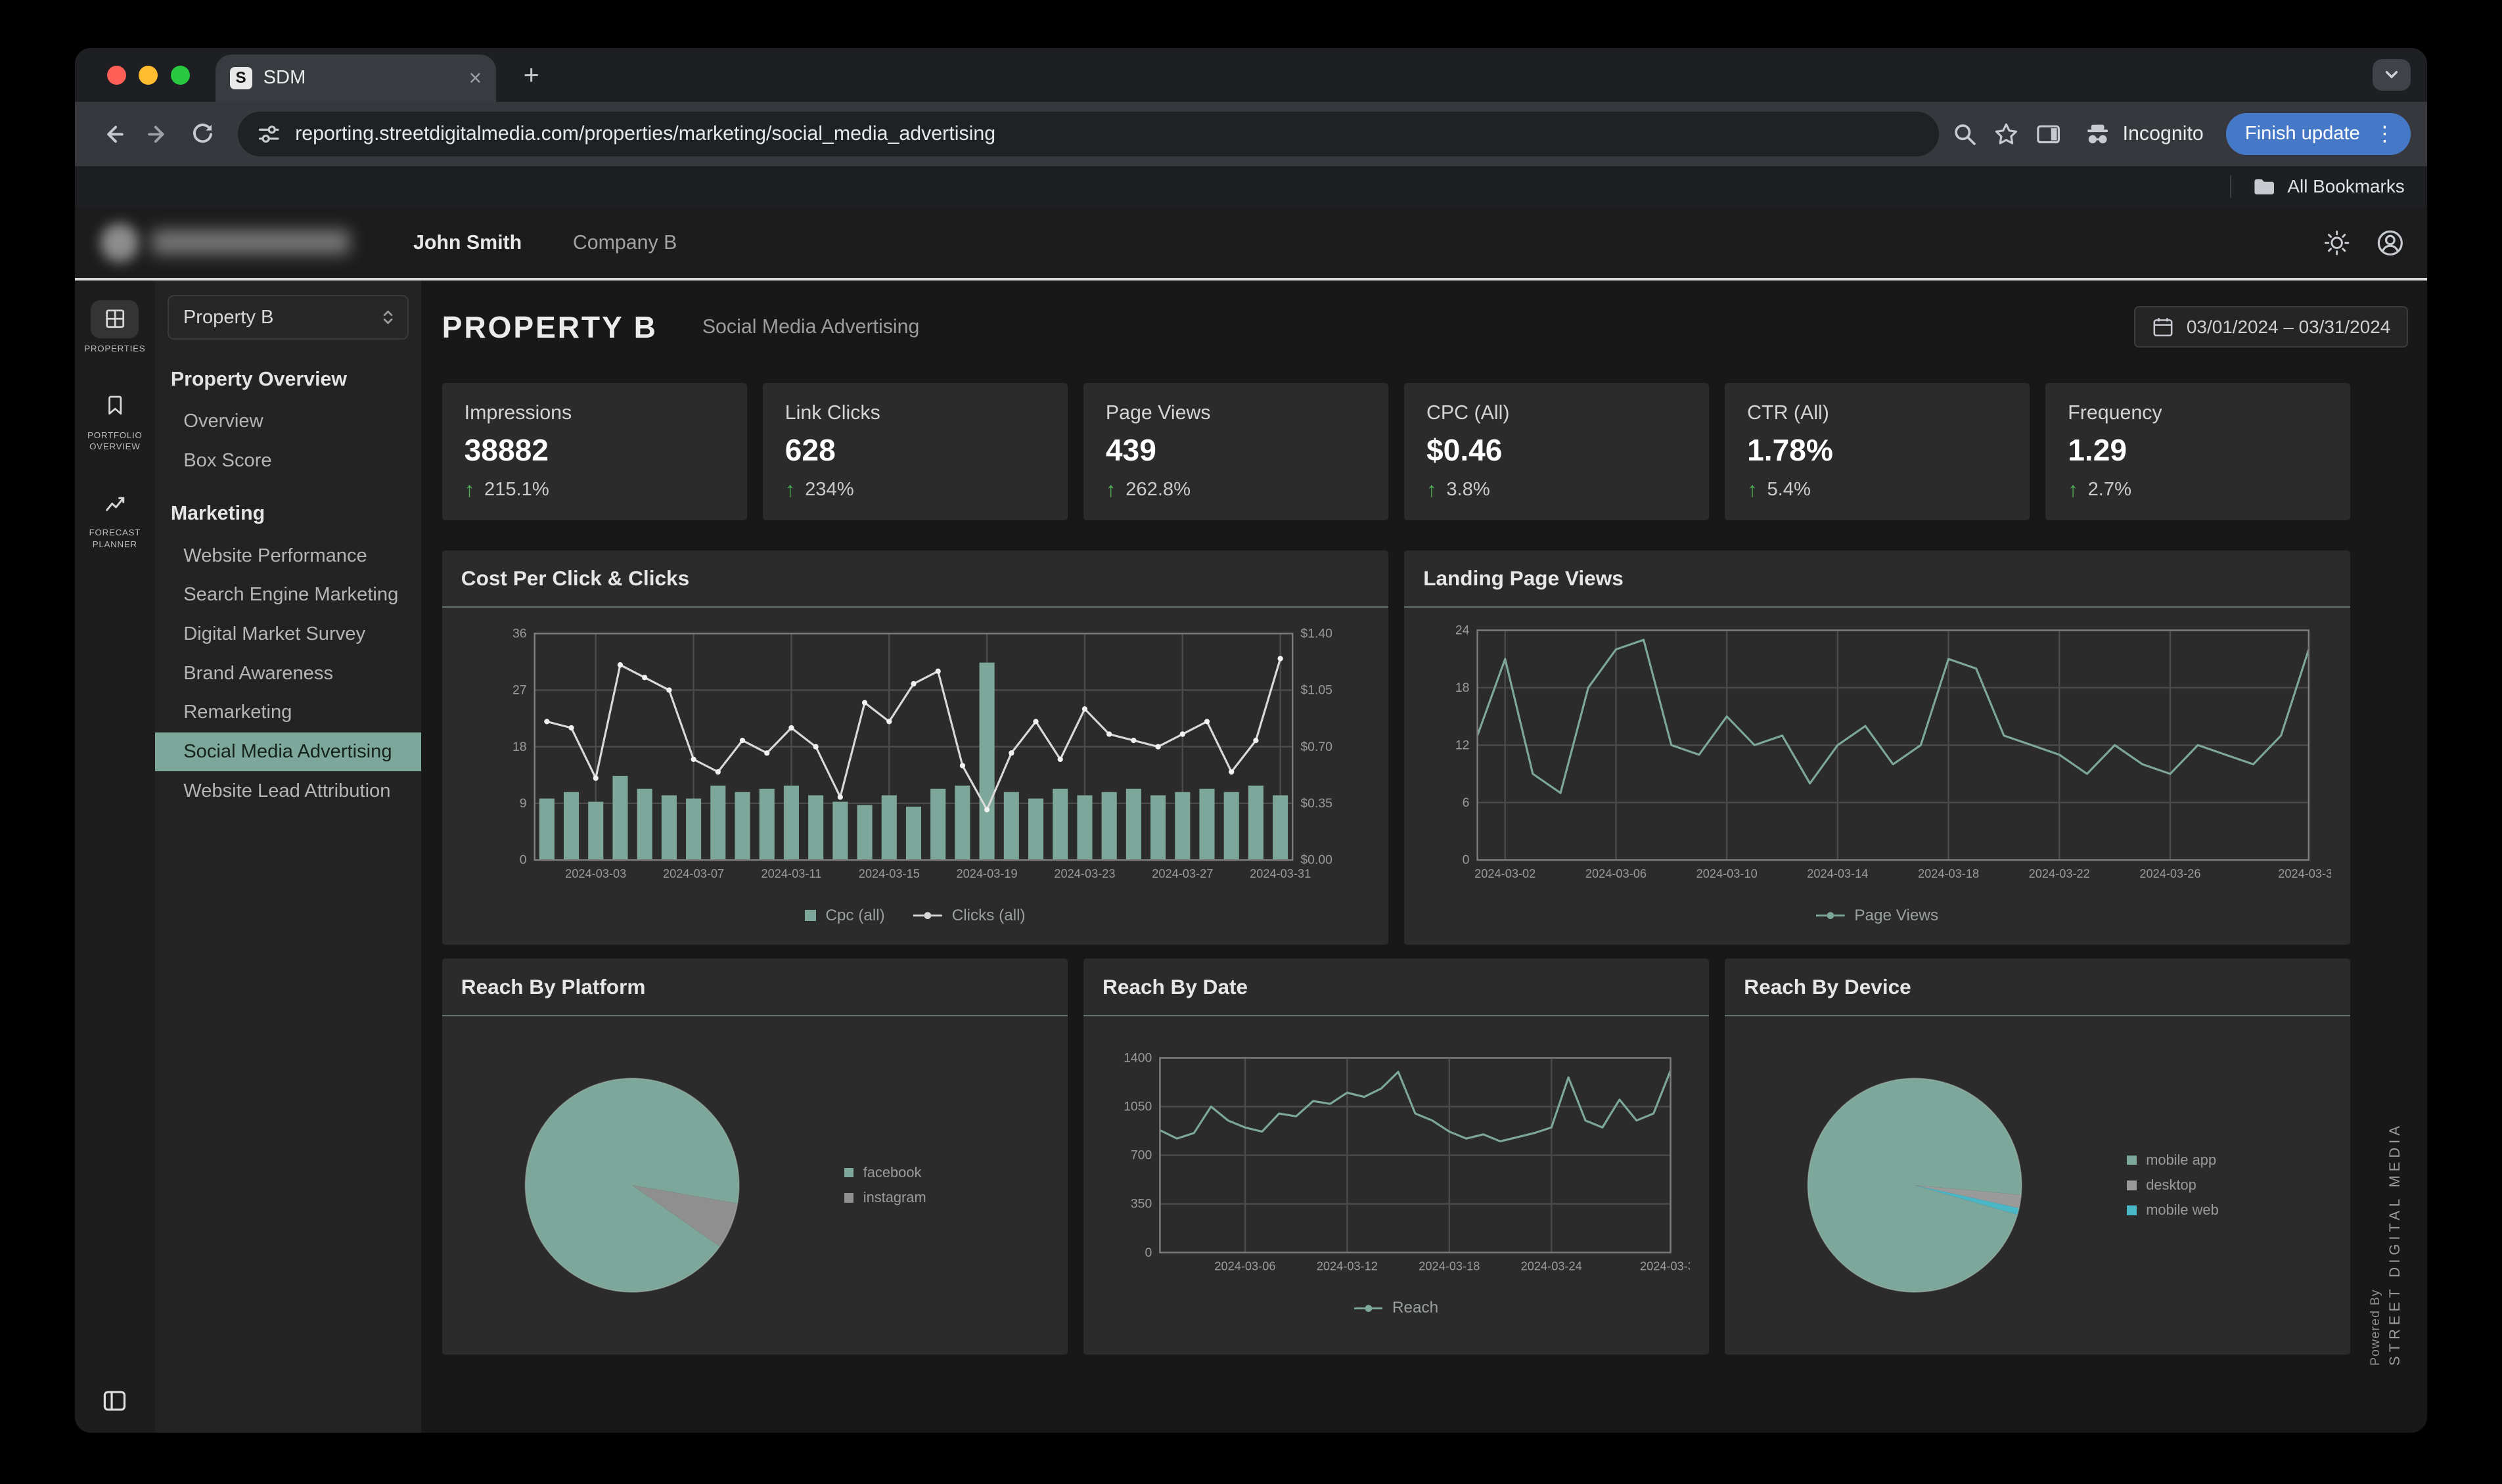 This screenshot has height=1484, width=2502. I want to click on sidebar-item-website-lead-attribution: Website Lead Attribution, so click(288, 791).